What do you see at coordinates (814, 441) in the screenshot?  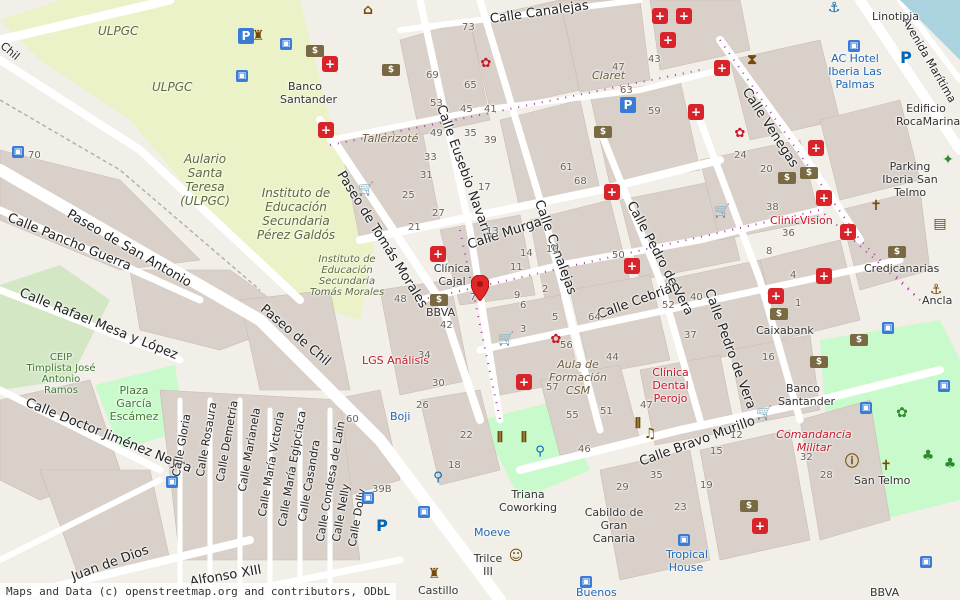 I see `place-label: Comandancia Militar` at bounding box center [814, 441].